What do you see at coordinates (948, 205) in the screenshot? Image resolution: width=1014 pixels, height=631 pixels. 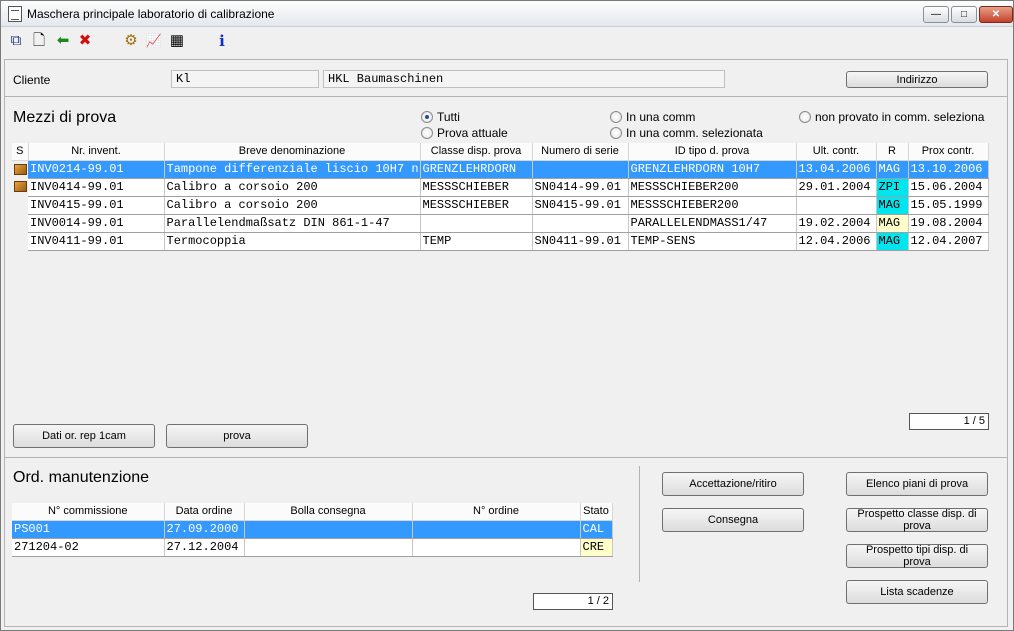 I see `table-cell: 15.05.1999` at bounding box center [948, 205].